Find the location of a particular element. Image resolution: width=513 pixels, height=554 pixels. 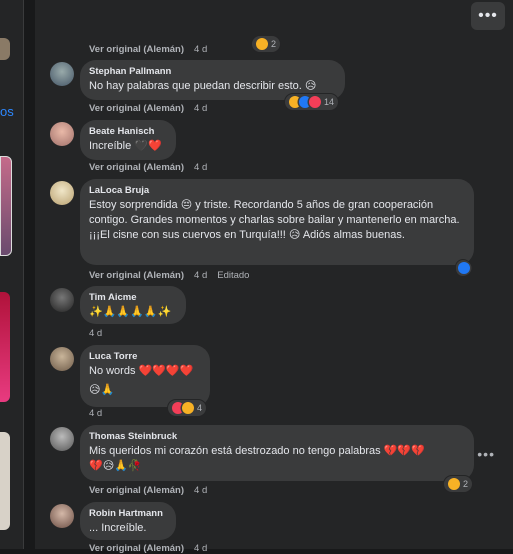

reaction-summary is located at coordinates (463, 268).